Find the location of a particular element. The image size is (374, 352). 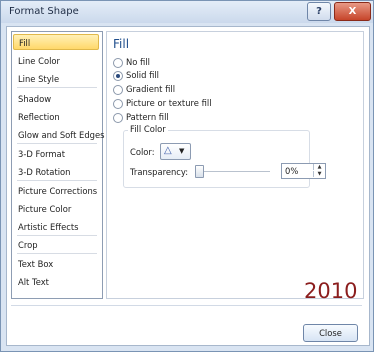

nav-item-artistic-effects: Artistic Effects is located at coordinates (56, 227).